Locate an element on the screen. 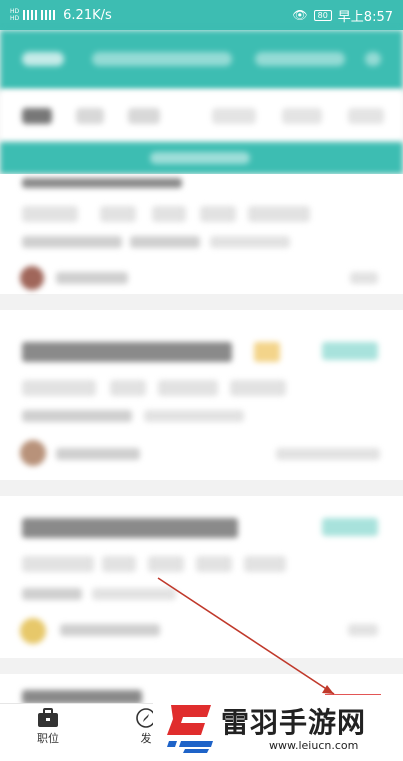  sim2-label: HD is located at coordinates (15, 18).